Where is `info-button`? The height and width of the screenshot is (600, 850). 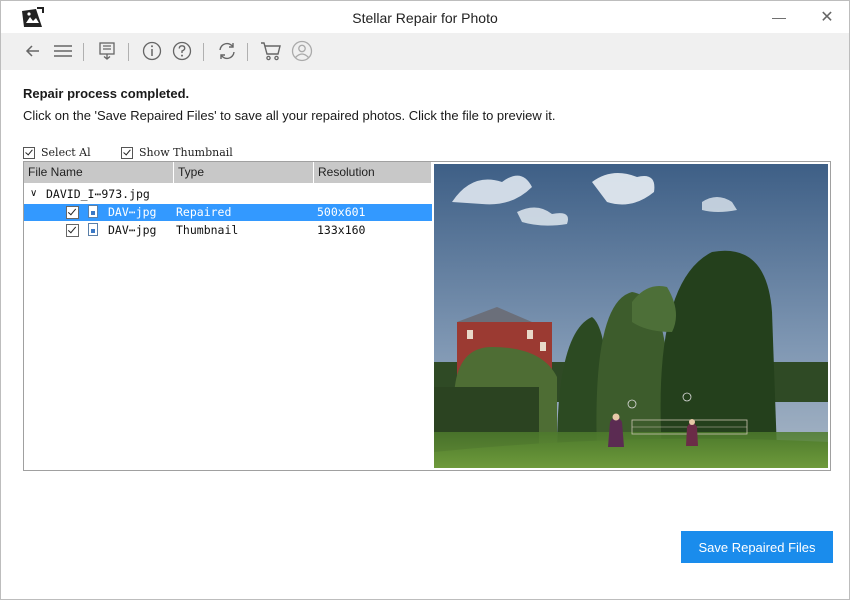 info-button is located at coordinates (152, 51).